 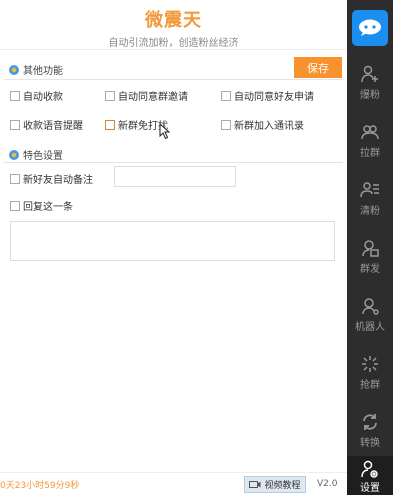 What do you see at coordinates (370, 443) in the screenshot?
I see `nav-label: 转换` at bounding box center [370, 443].